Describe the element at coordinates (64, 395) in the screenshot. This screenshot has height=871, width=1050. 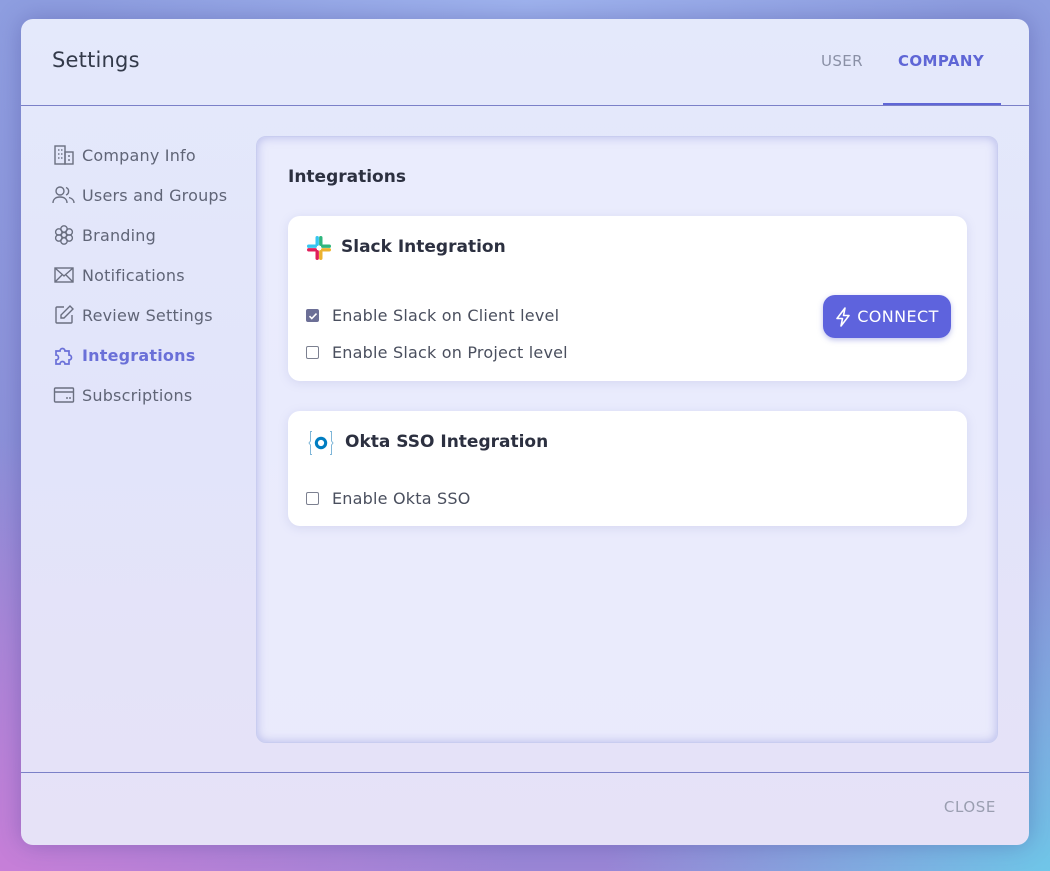
I see `credit-card-icon` at that location.